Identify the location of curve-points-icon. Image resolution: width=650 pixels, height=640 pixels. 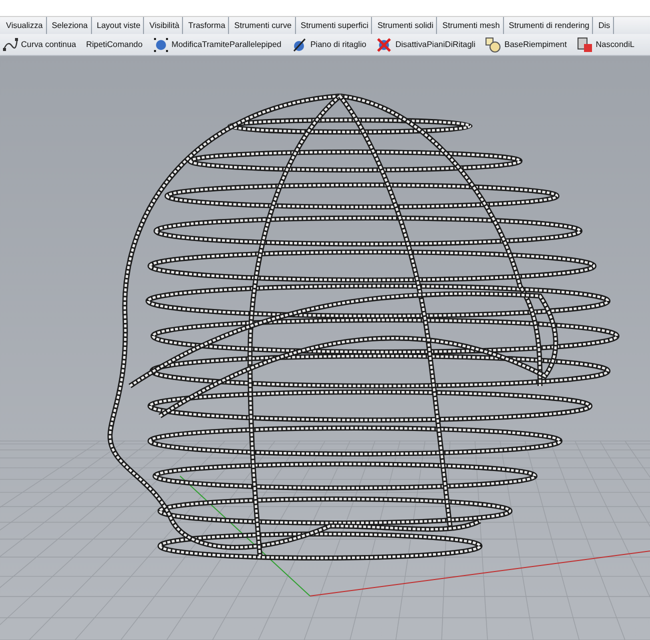
(10, 44).